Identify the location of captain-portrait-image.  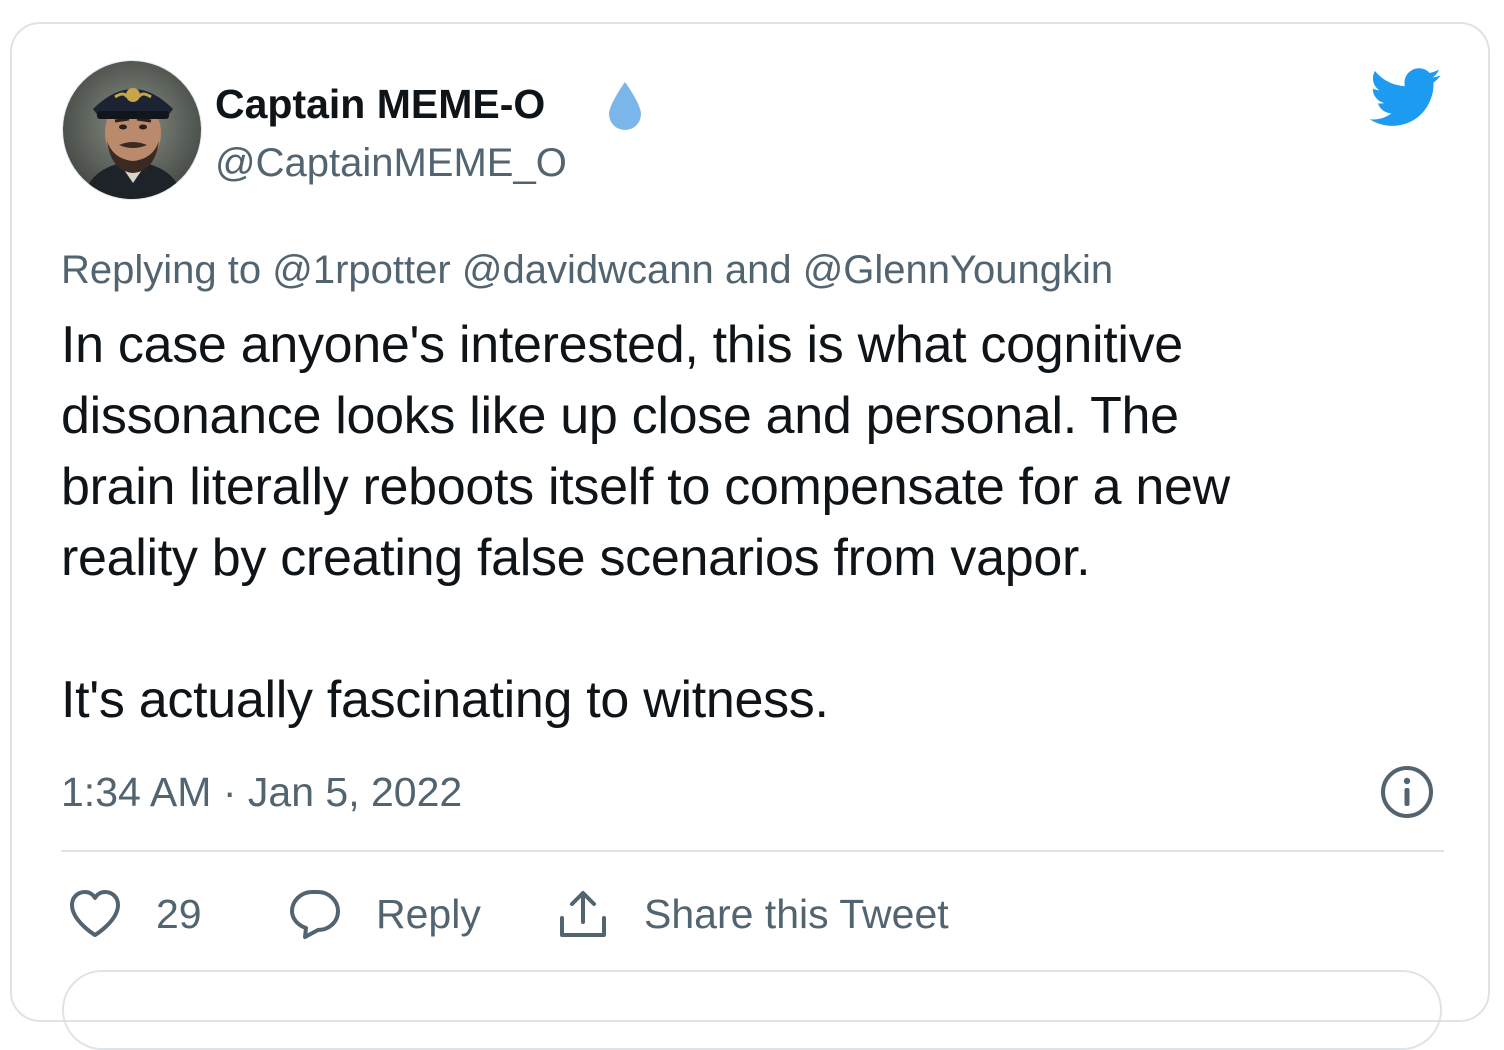
(132, 130).